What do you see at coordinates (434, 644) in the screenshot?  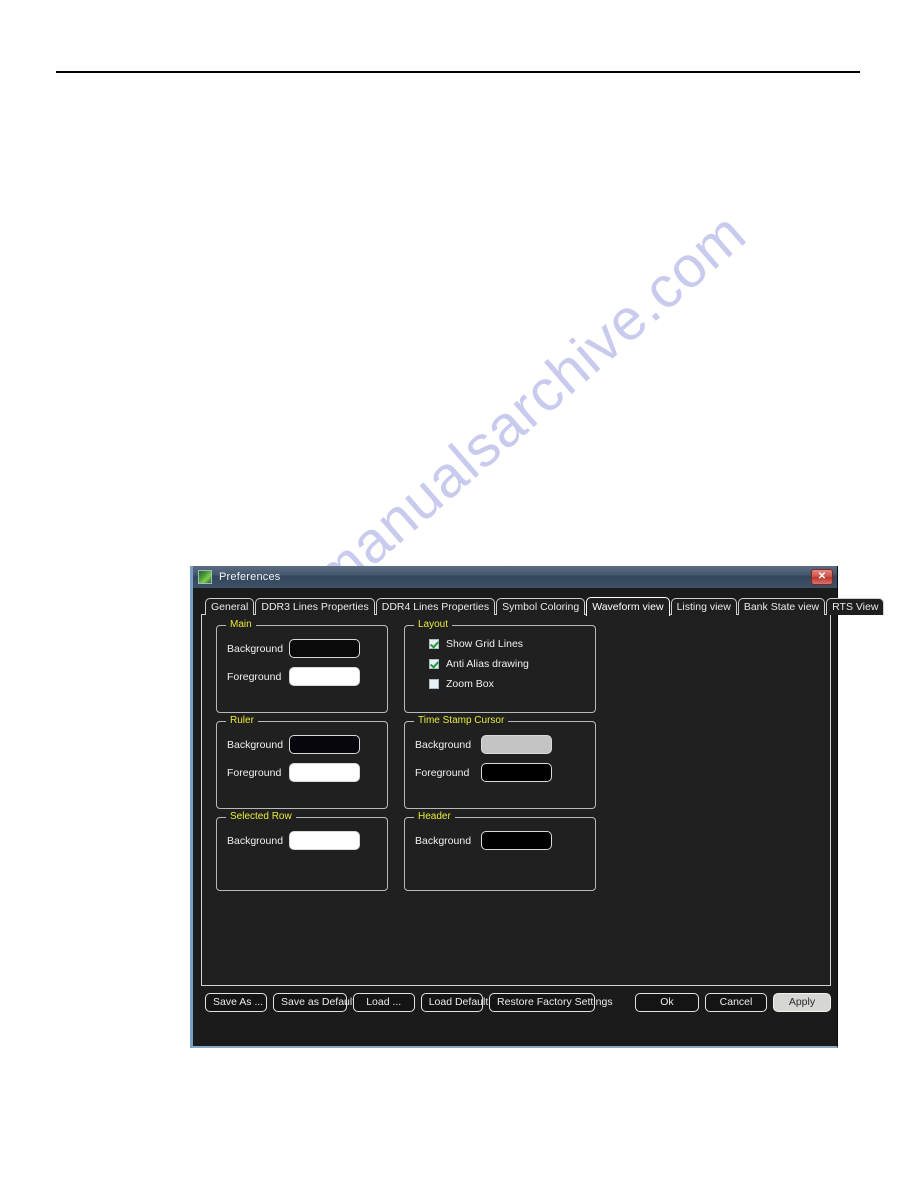 I see `checkbox-show-grid-lines` at bounding box center [434, 644].